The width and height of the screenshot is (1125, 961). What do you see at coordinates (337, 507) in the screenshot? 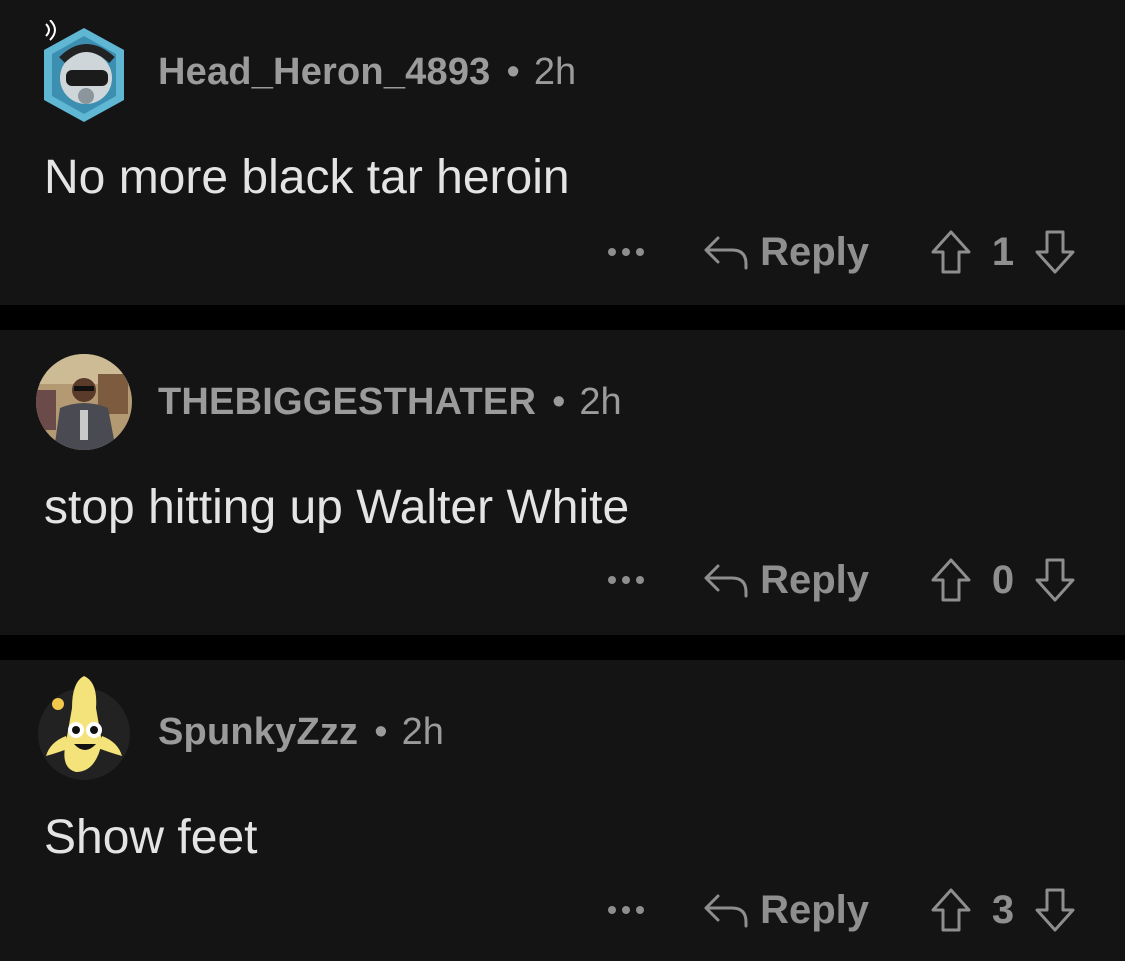
I see `comment-text: stop hitting up Walter White` at bounding box center [337, 507].